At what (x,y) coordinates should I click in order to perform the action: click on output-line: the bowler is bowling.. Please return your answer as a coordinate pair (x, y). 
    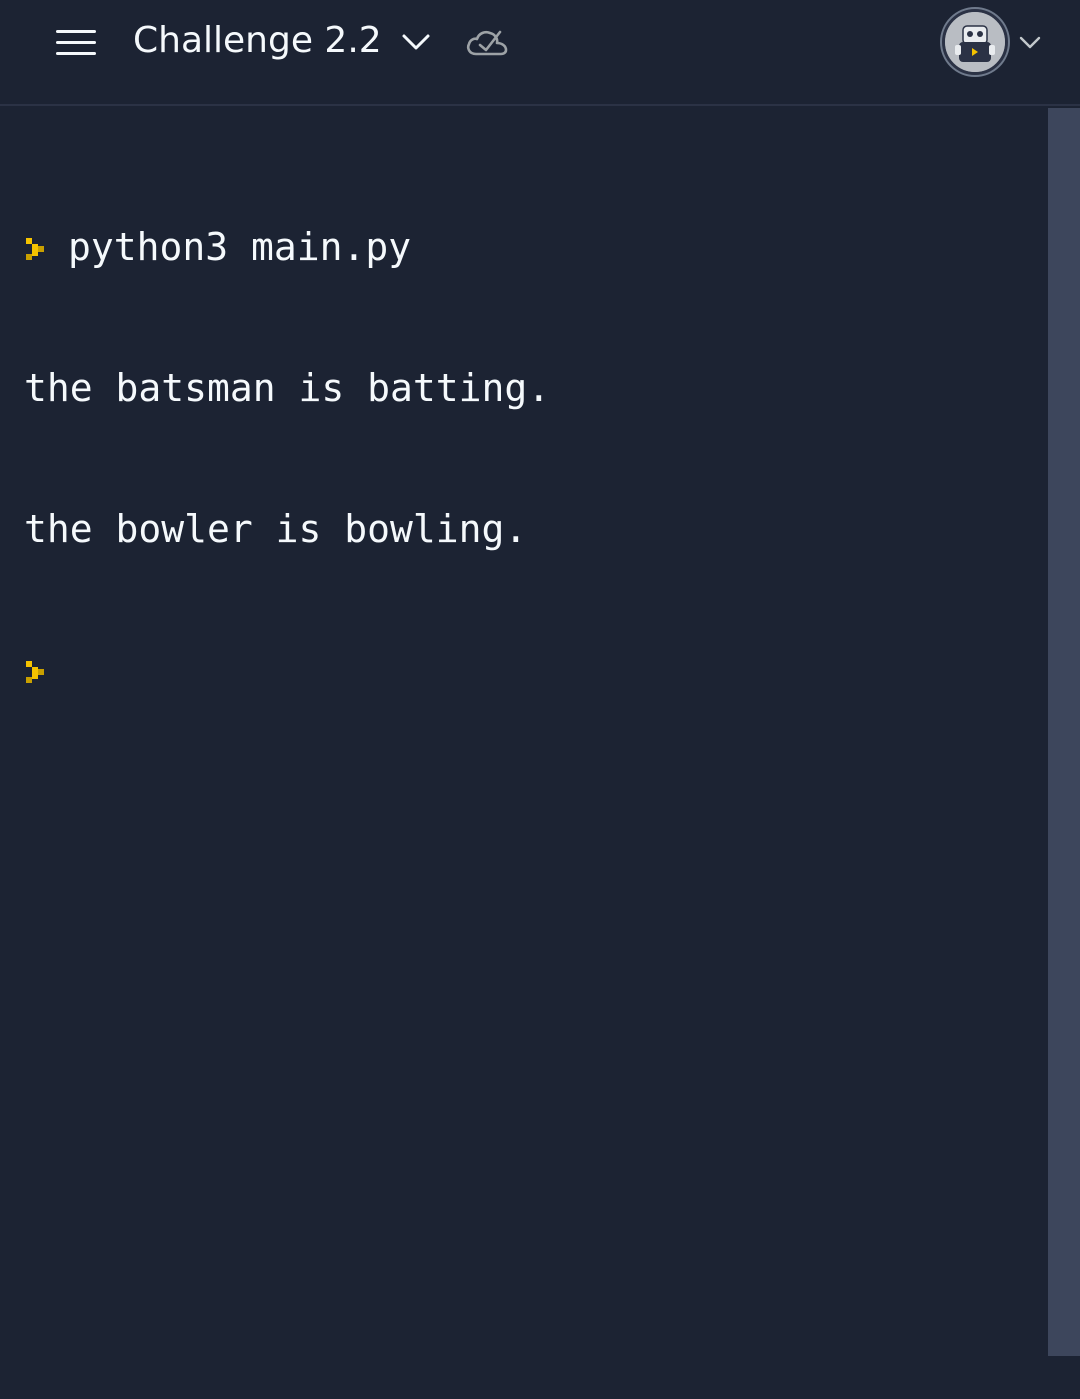
    Looking at the image, I should click on (276, 529).